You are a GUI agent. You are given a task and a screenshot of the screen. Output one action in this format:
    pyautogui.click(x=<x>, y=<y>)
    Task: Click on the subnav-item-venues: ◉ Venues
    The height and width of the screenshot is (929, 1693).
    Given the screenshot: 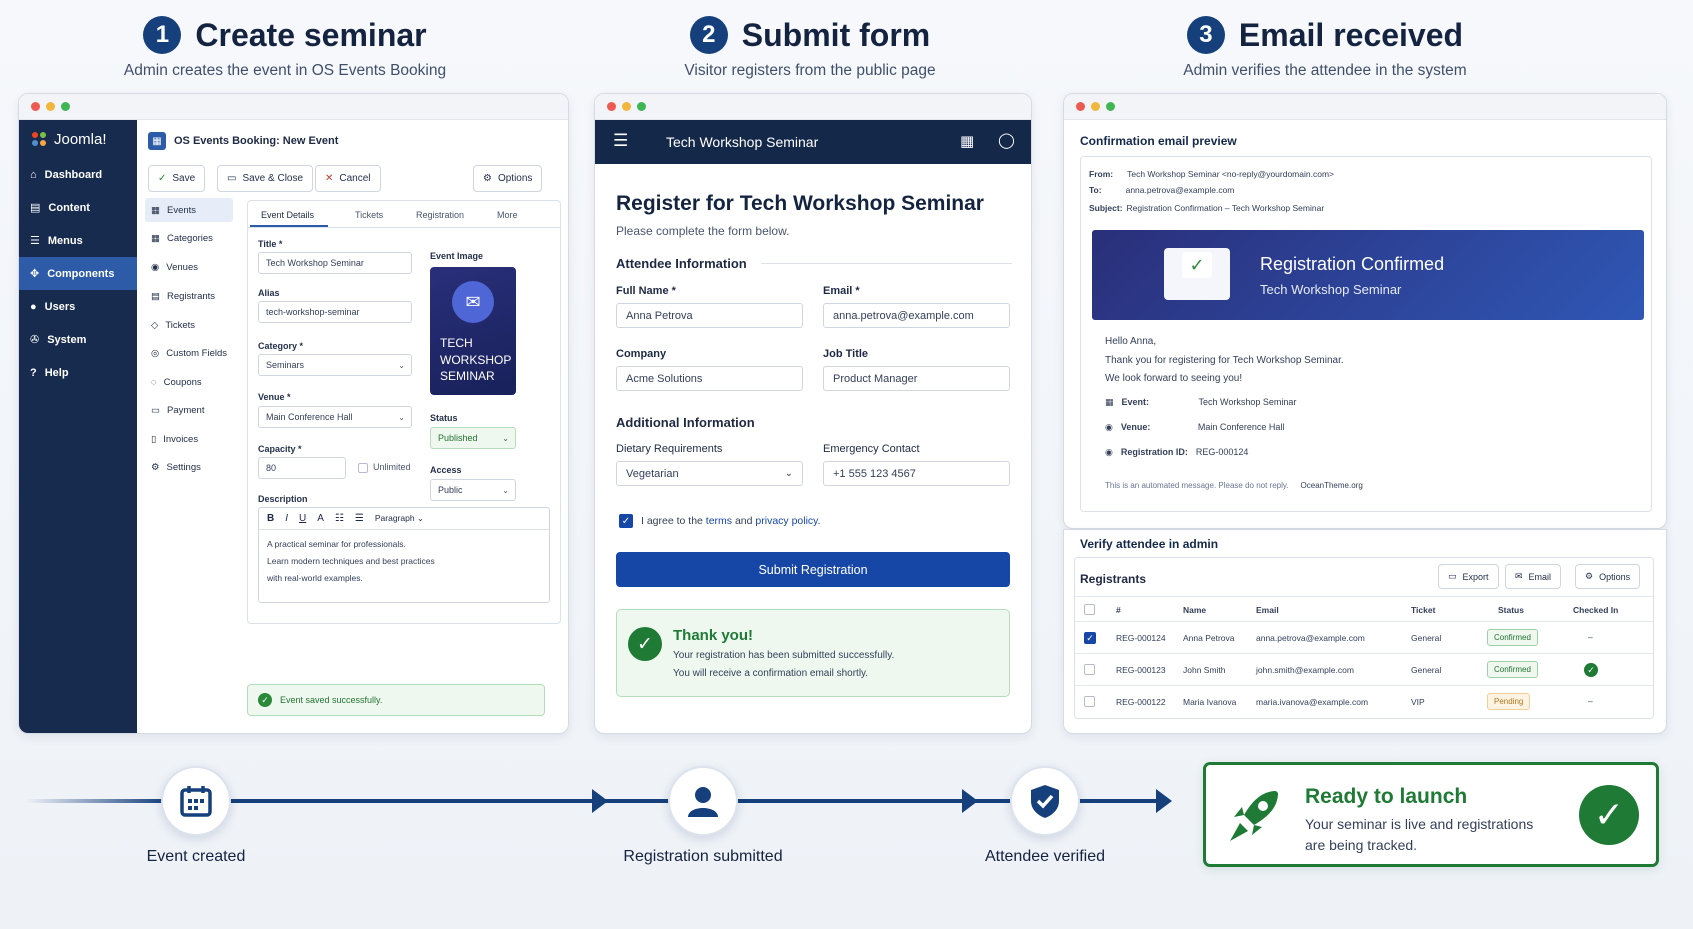 What is the action you would take?
    pyautogui.click(x=189, y=267)
    